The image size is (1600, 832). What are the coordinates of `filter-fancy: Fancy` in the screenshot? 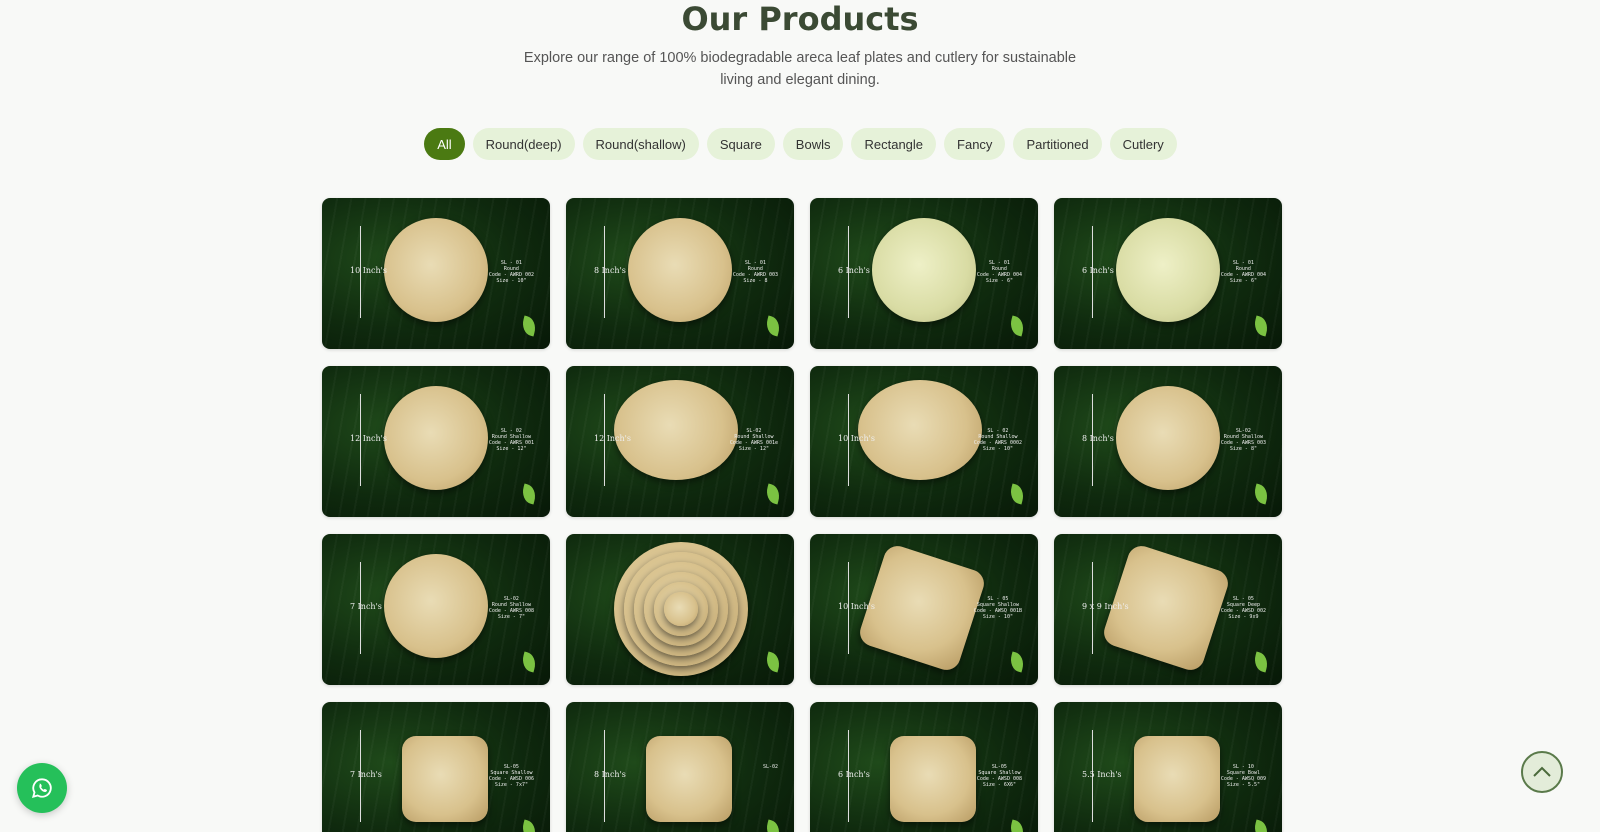 It's located at (975, 144).